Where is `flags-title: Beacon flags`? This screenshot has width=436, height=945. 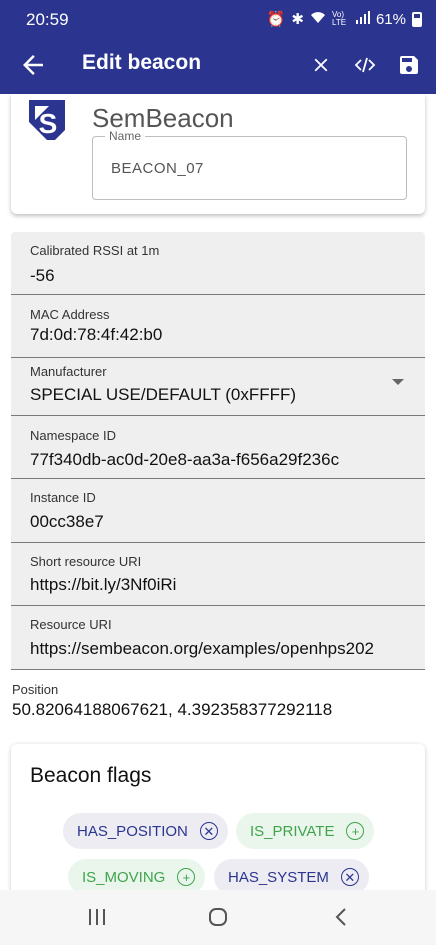 flags-title: Beacon flags is located at coordinates (91, 775).